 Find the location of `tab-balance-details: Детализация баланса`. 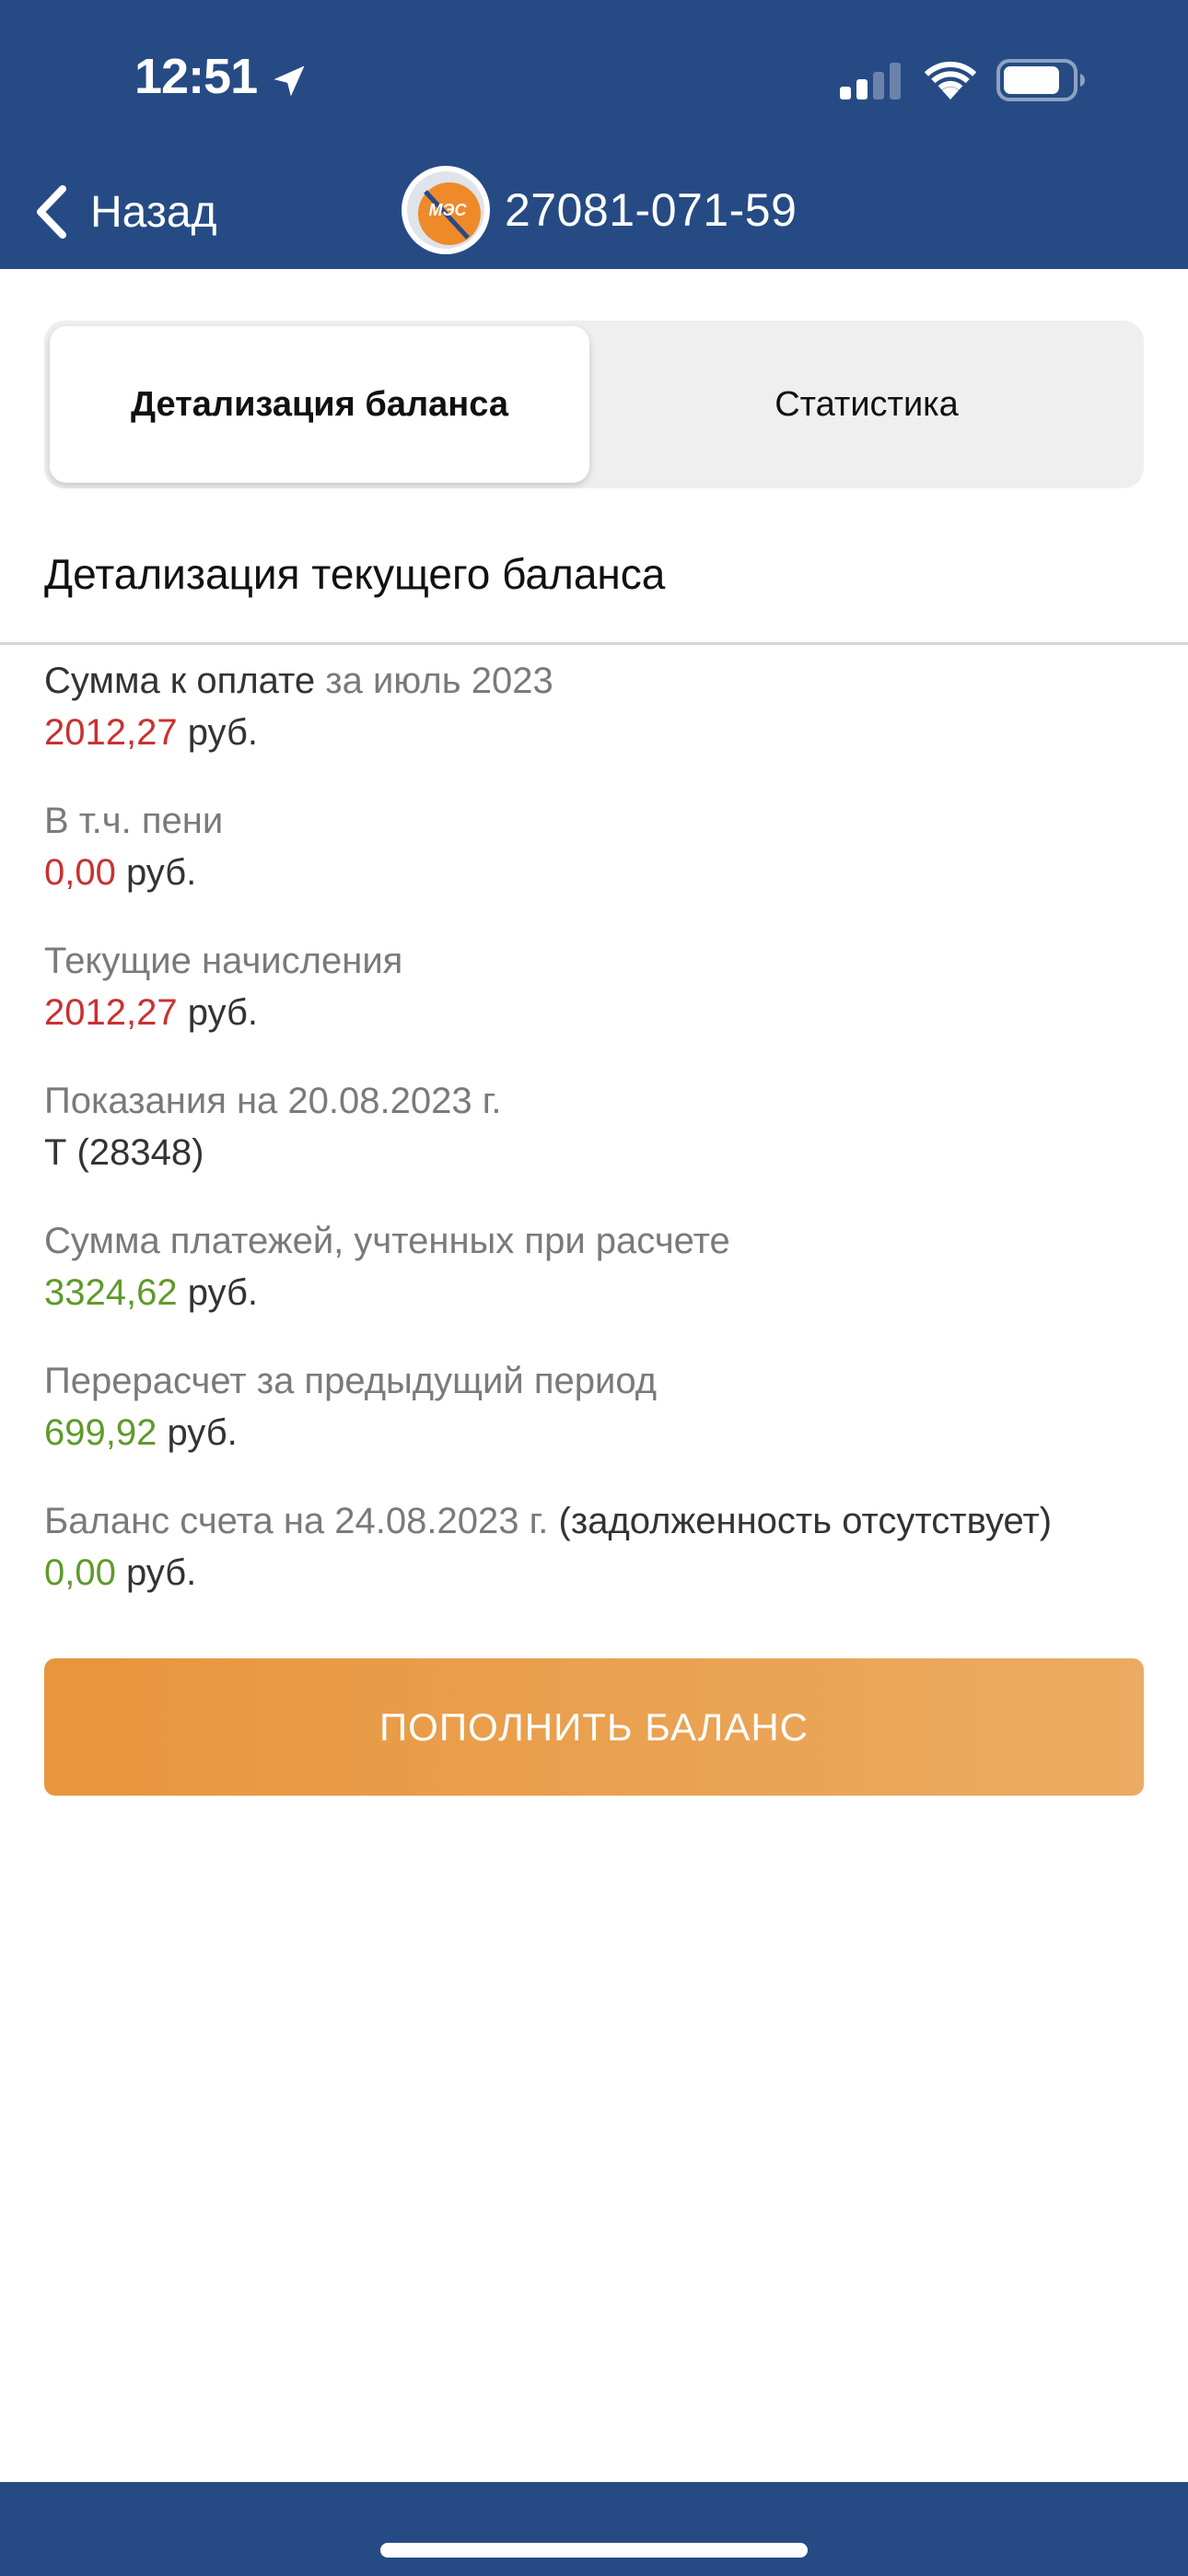

tab-balance-details: Детализация баланса is located at coordinates (319, 404).